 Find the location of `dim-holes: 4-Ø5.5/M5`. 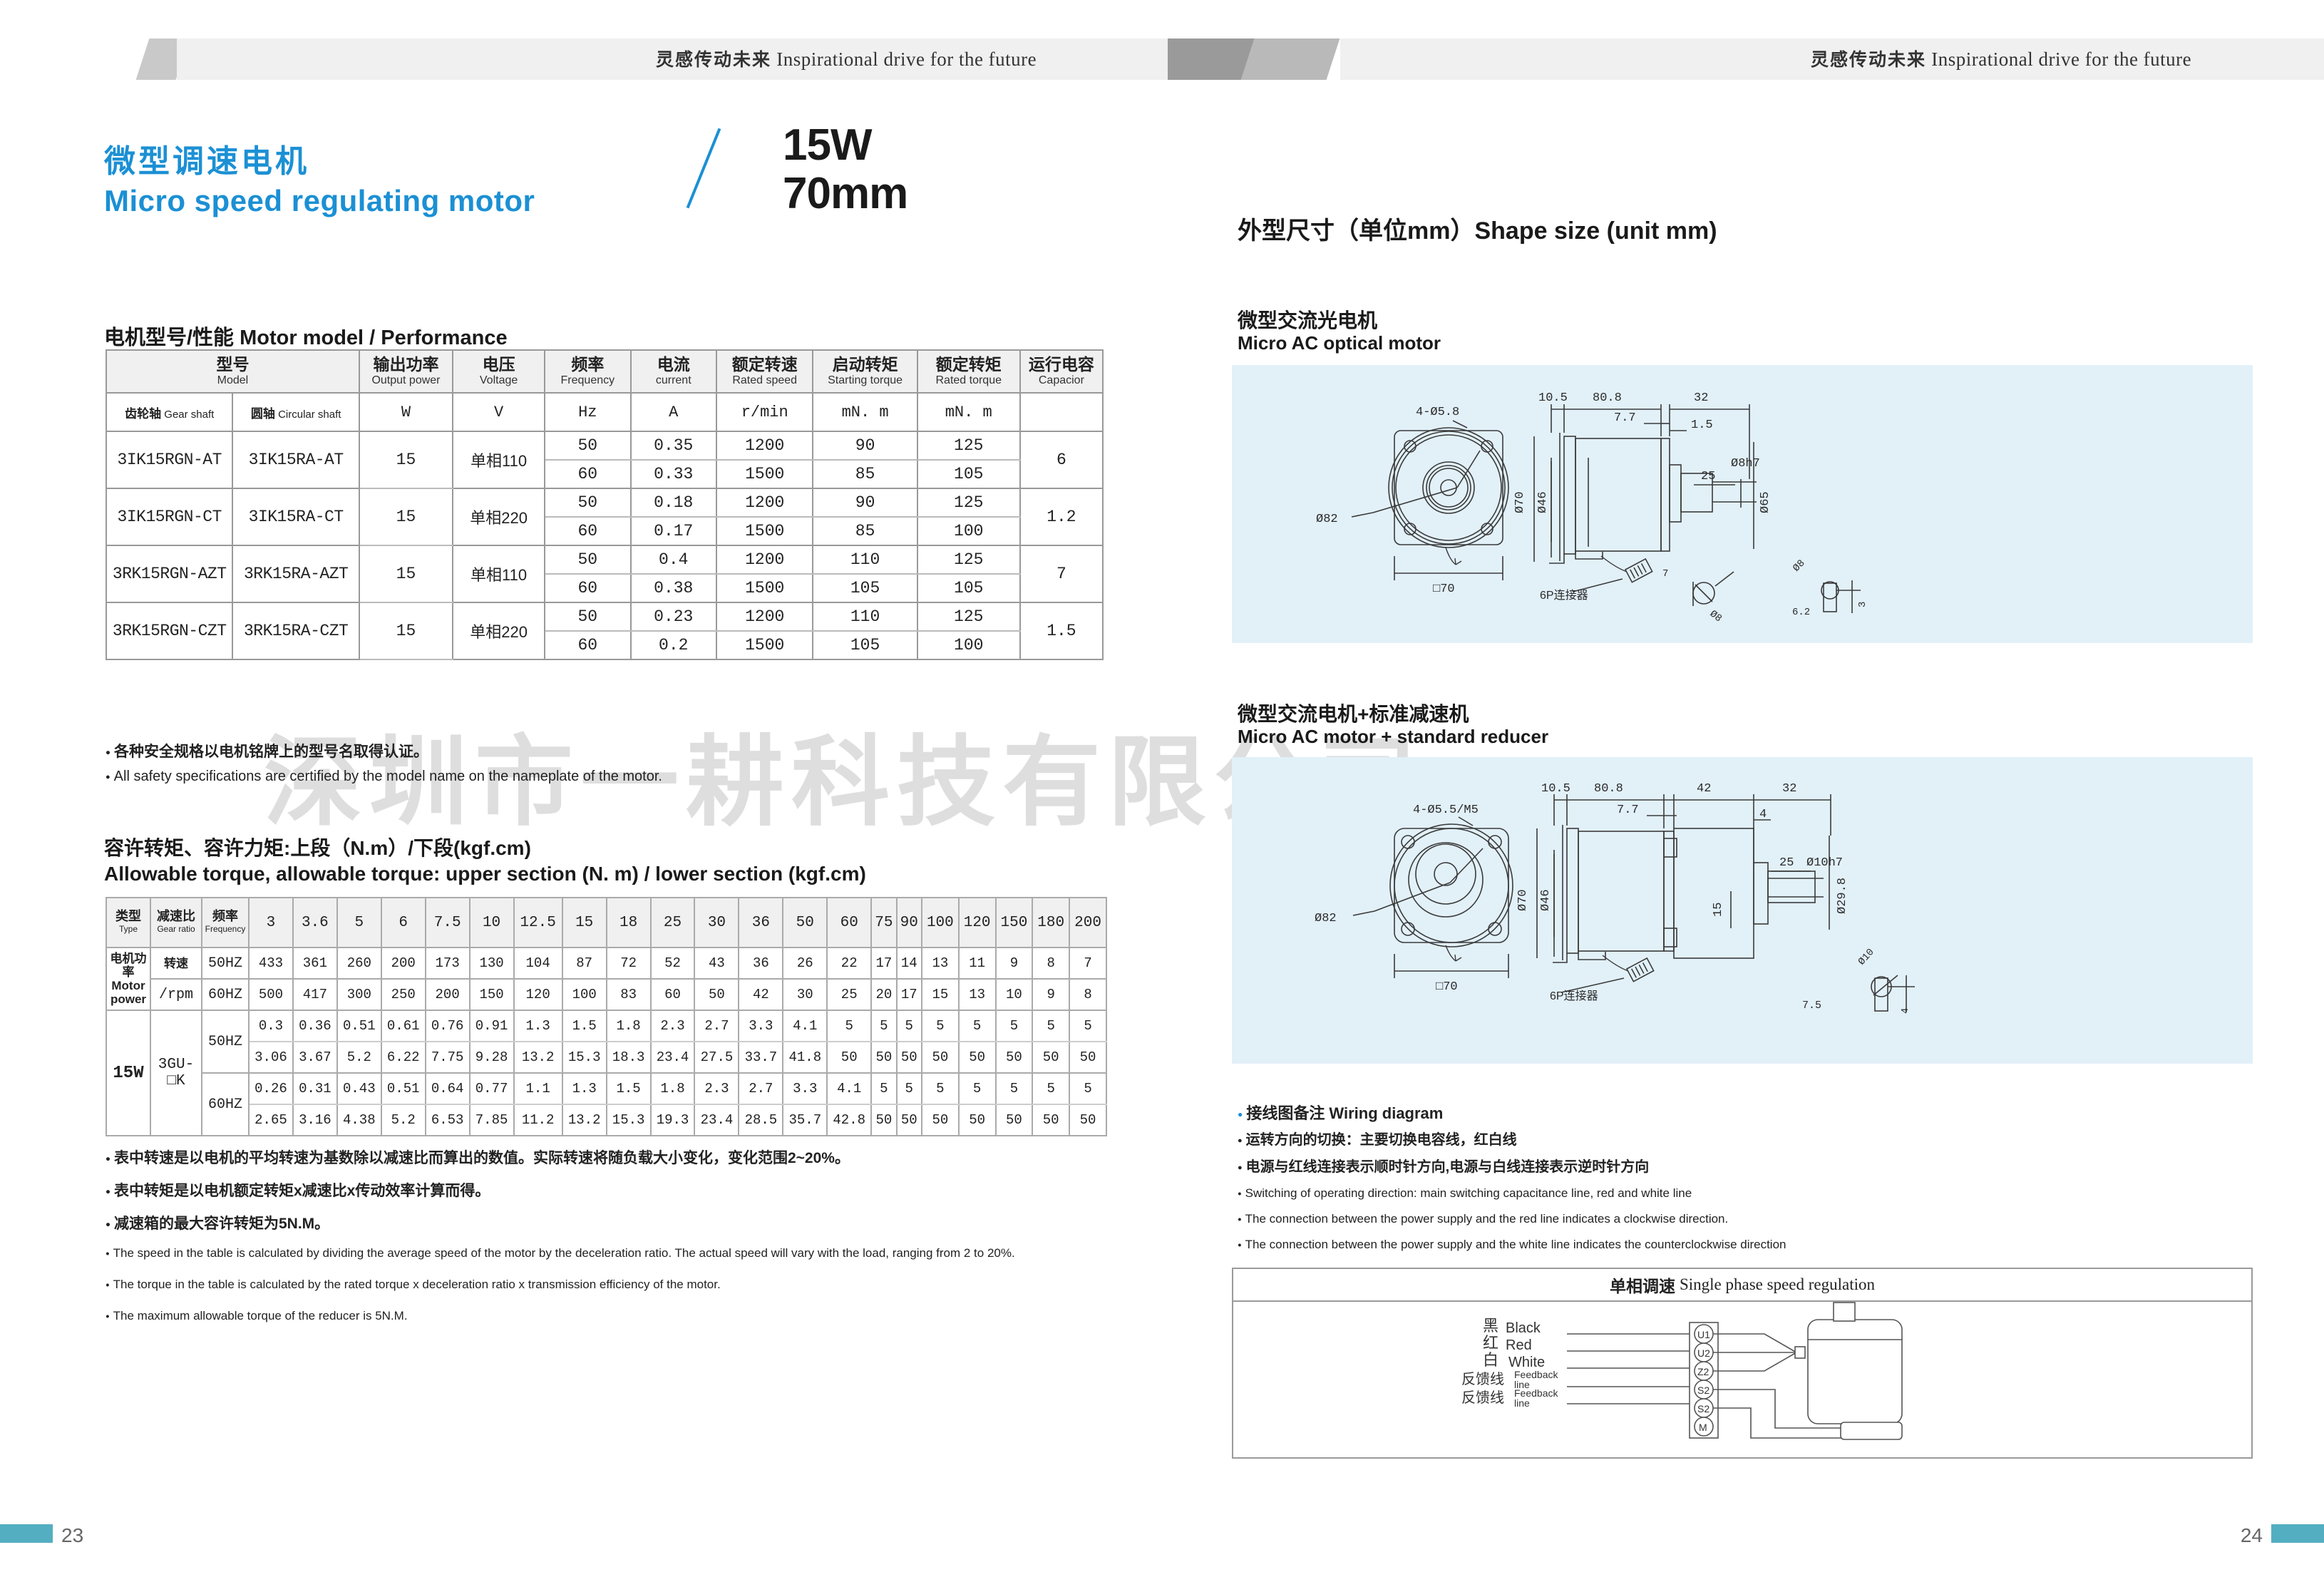

dim-holes: 4-Ø5.5/M5 is located at coordinates (1446, 810).